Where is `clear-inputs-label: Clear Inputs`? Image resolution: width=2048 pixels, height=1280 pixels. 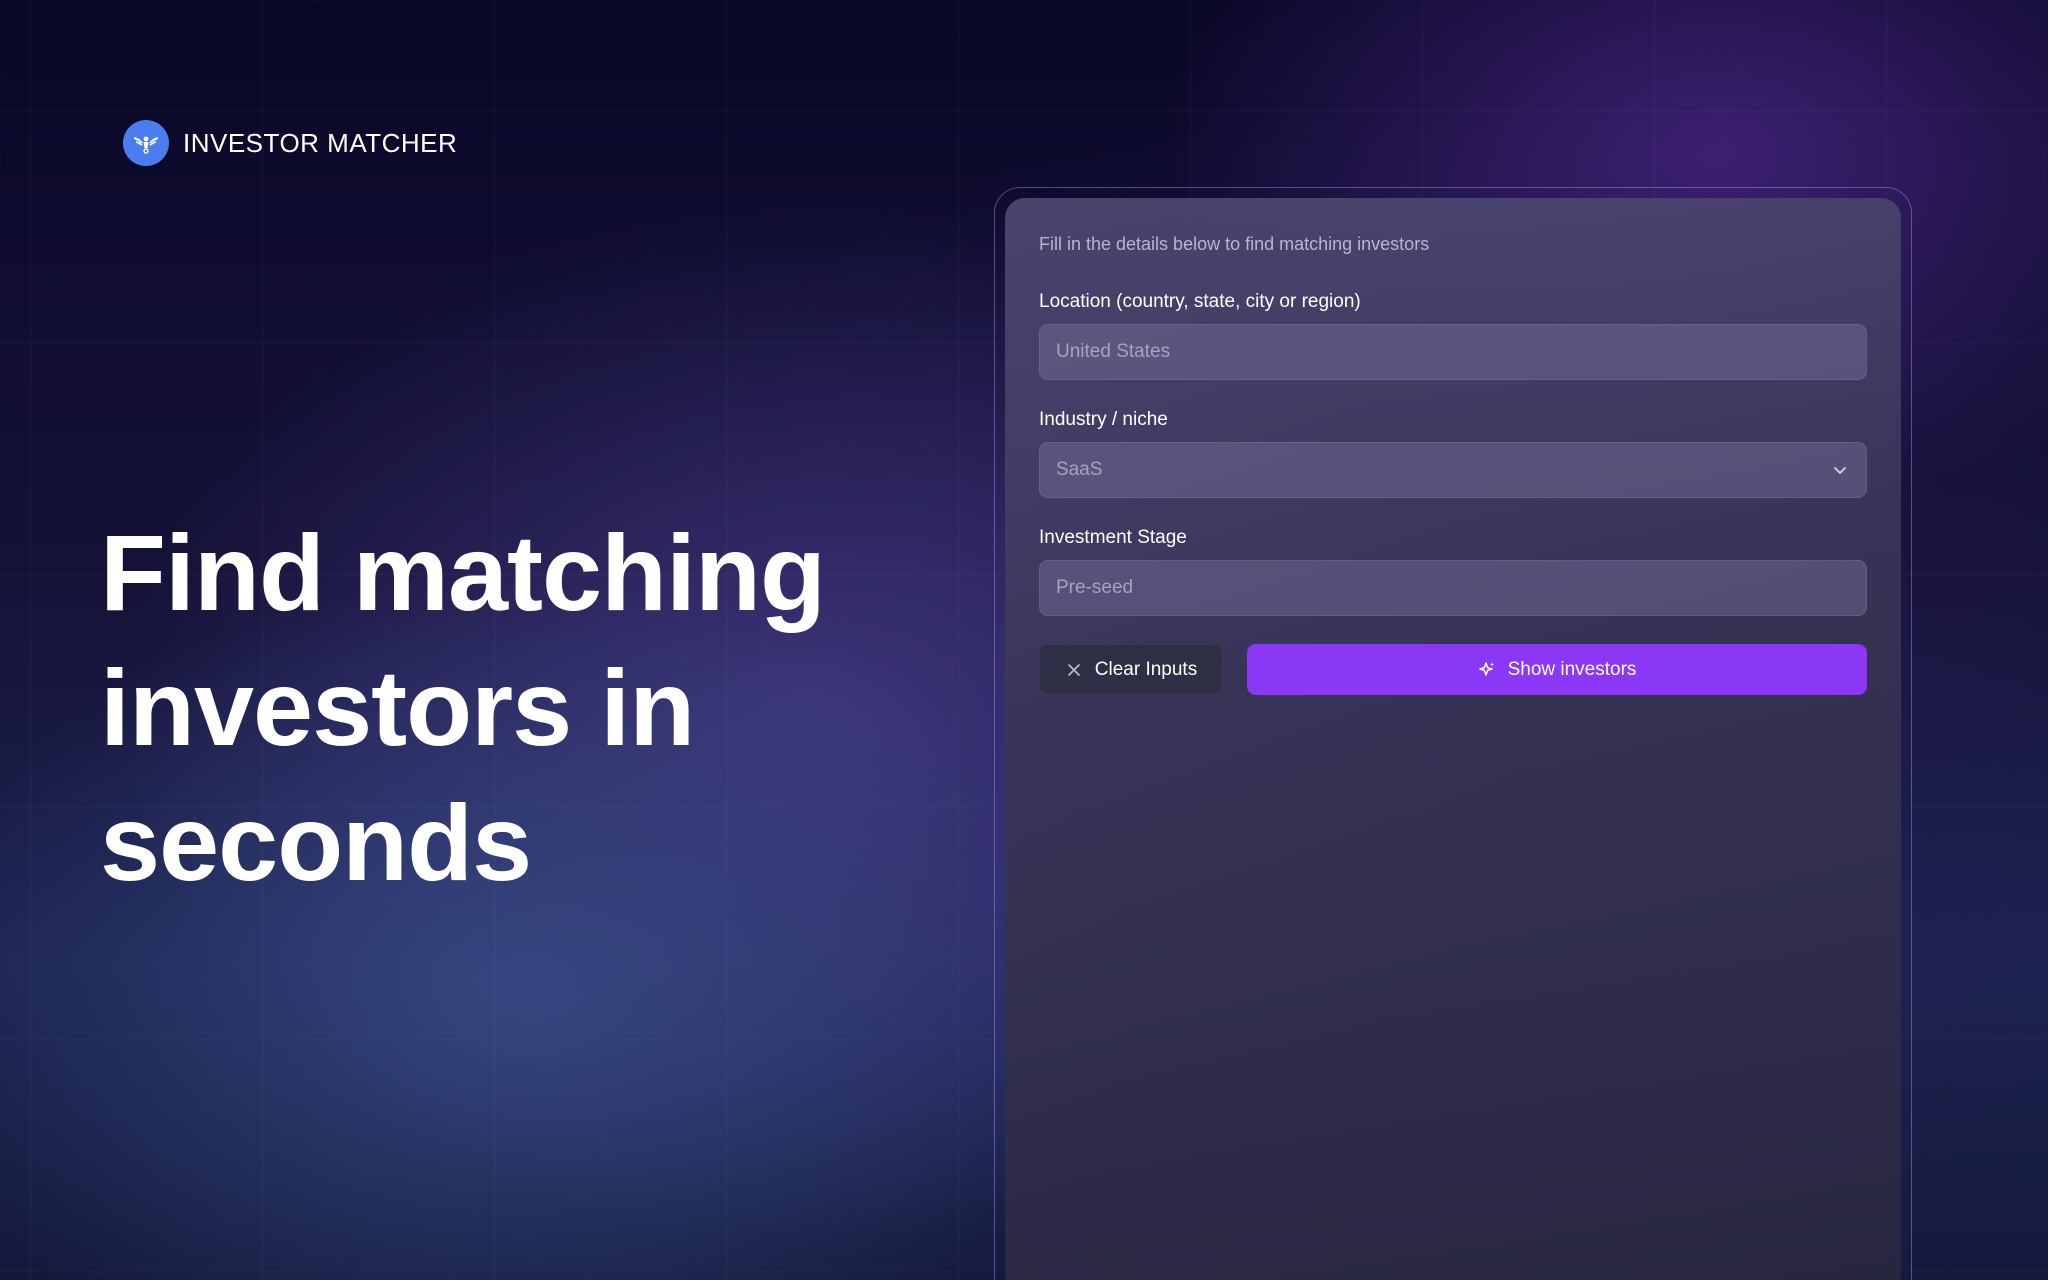 clear-inputs-label: Clear Inputs is located at coordinates (1146, 669).